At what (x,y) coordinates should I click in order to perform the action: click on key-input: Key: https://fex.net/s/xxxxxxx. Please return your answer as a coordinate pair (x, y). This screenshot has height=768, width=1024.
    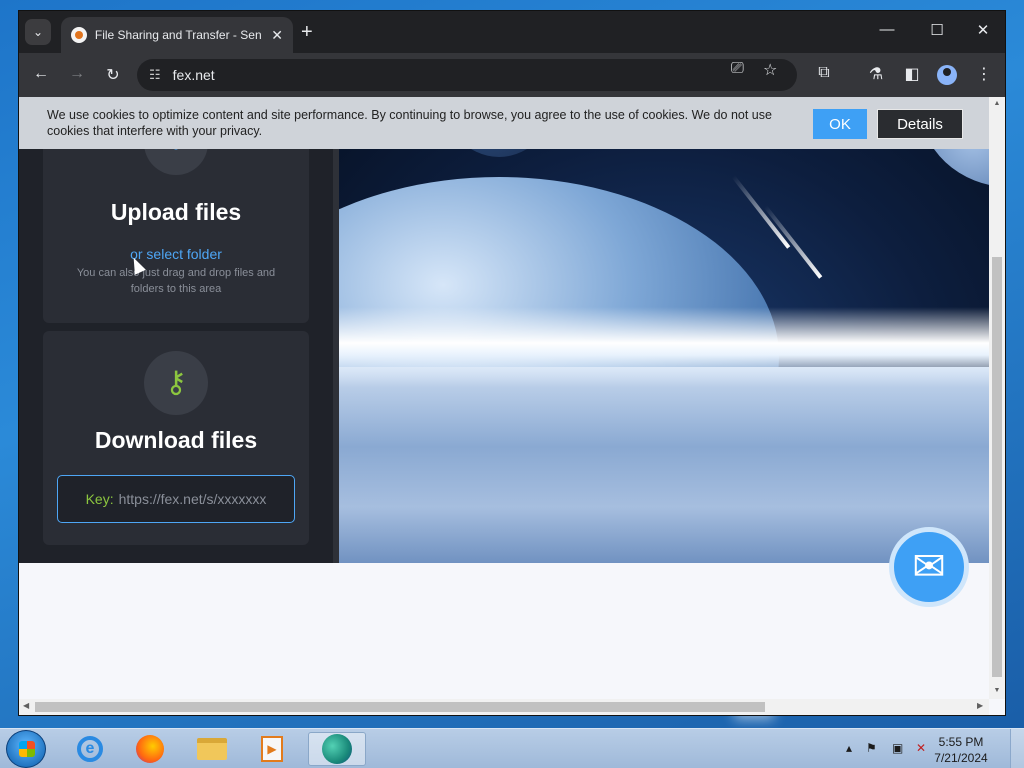
    Looking at the image, I should click on (176, 499).